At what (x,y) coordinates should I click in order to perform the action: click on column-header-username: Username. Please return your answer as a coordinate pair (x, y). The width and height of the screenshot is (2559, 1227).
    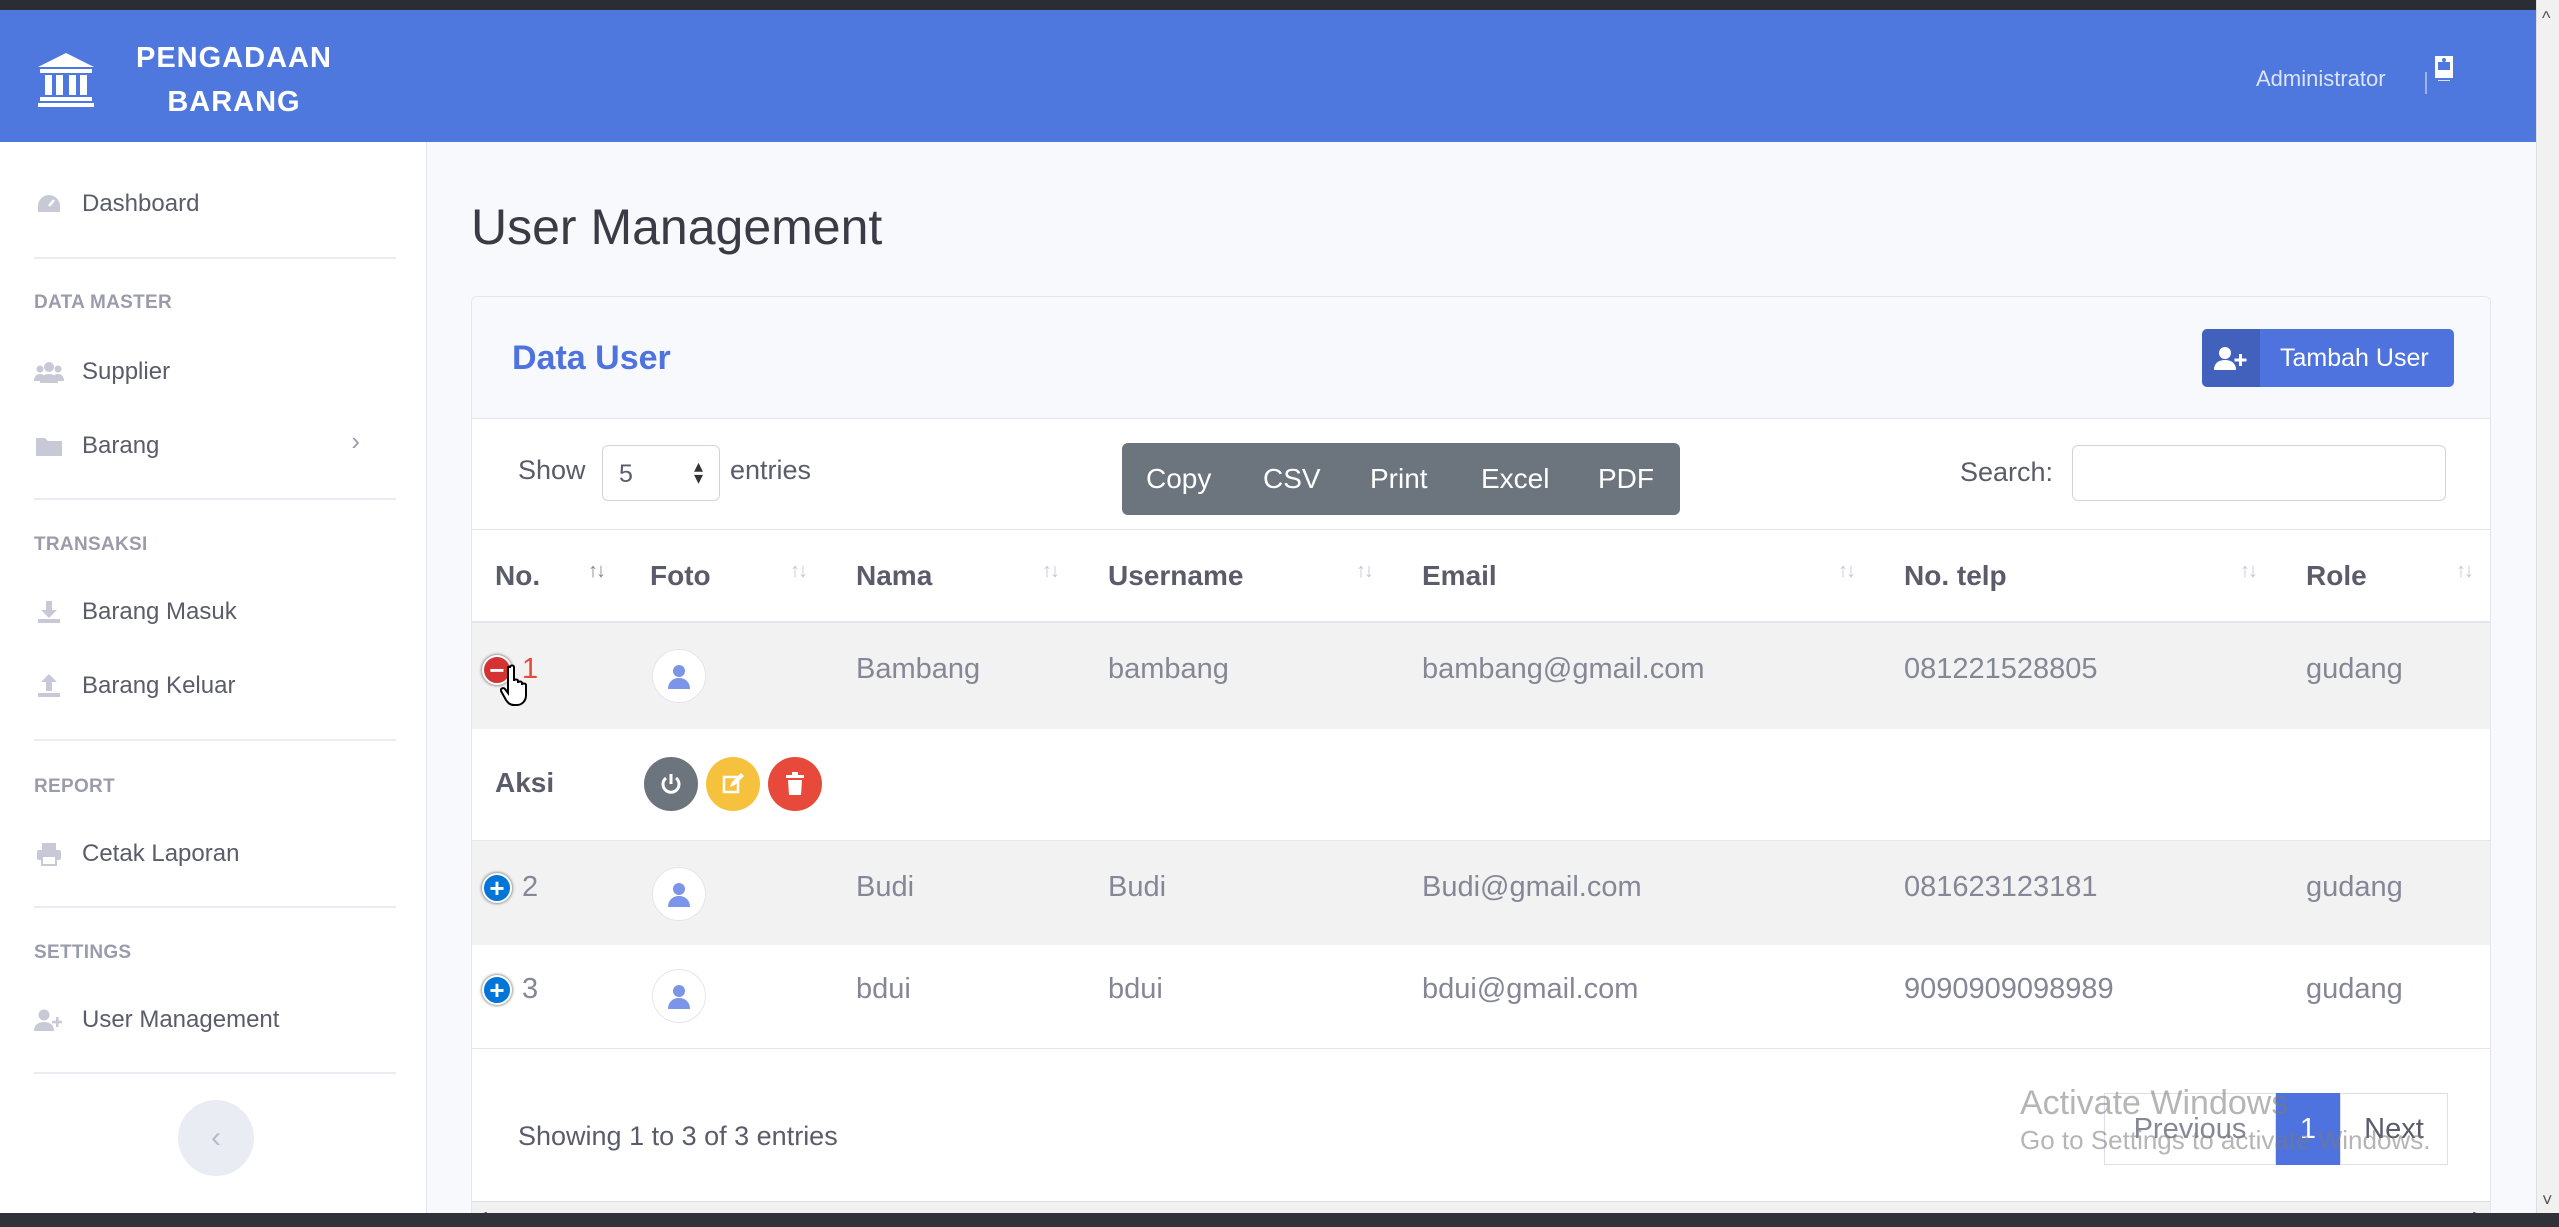
    Looking at the image, I should click on (1175, 576).